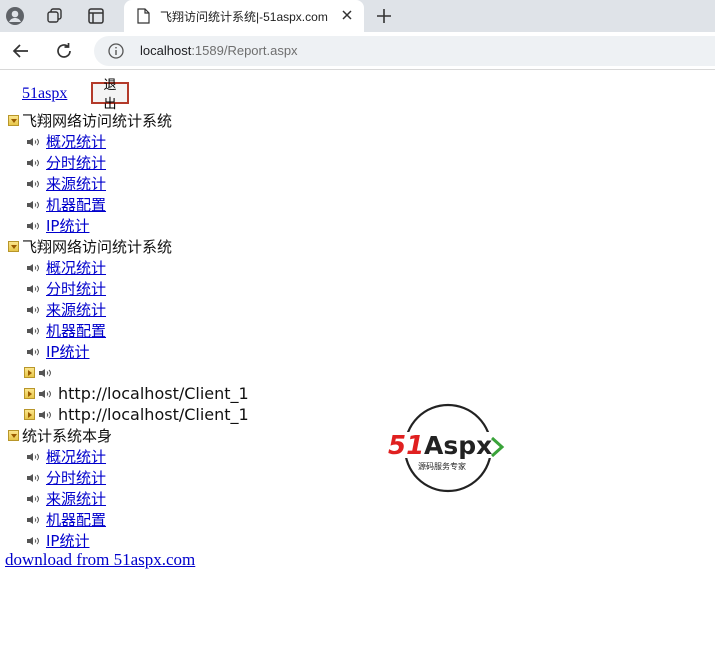  Describe the element at coordinates (44, 94) in the screenshot. I see `site-link: 51aspx` at that location.